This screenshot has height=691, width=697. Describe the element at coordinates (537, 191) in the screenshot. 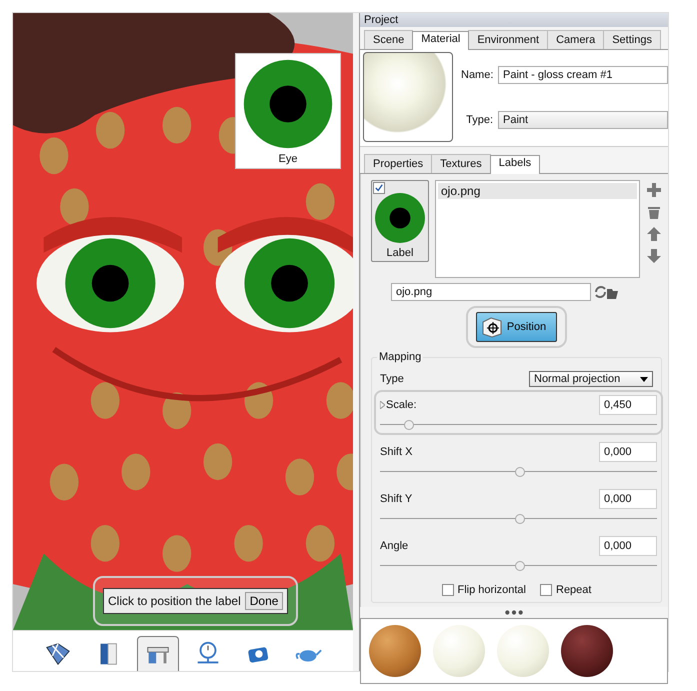

I see `list-item: ojo.png` at that location.